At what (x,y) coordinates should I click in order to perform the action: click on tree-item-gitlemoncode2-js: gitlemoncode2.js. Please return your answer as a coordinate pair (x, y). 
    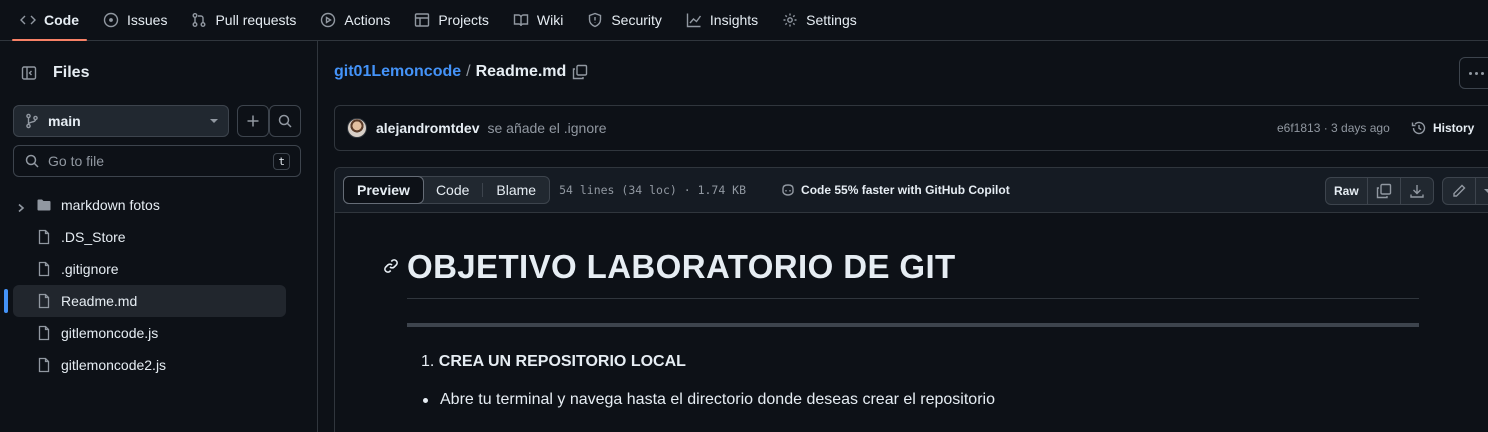
    Looking at the image, I should click on (159, 365).